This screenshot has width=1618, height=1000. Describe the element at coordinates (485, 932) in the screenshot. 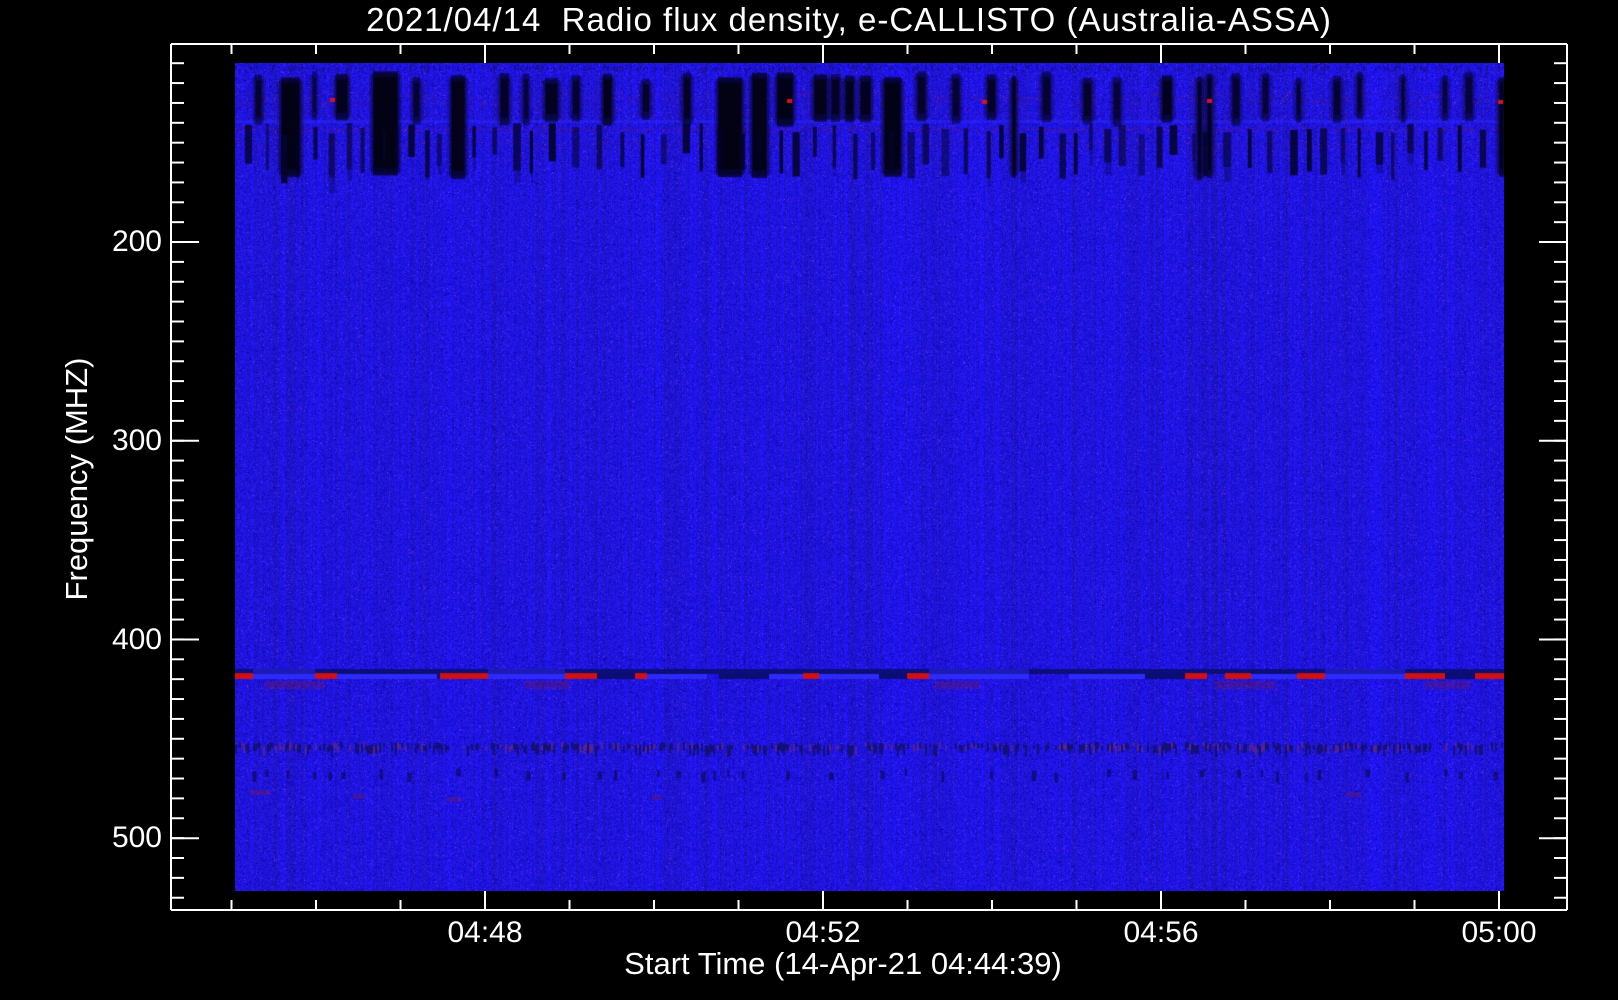

I see `x-tick-label: 04:48` at that location.